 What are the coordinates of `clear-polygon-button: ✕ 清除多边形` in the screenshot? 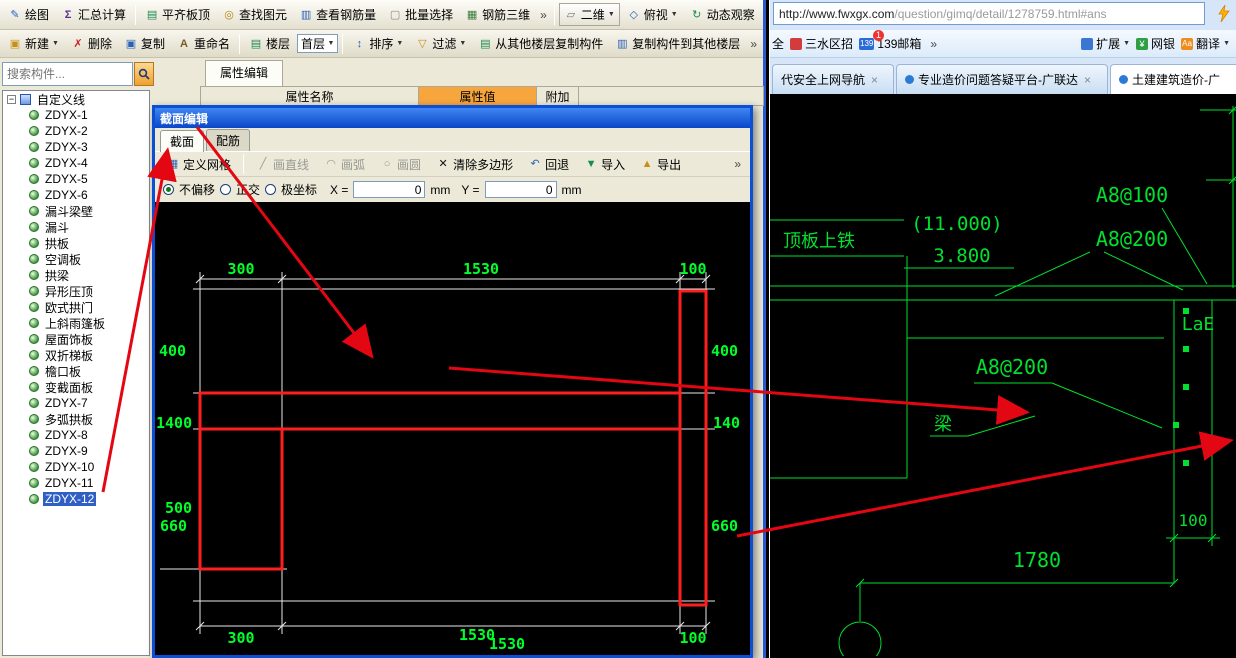 It's located at (474, 164).